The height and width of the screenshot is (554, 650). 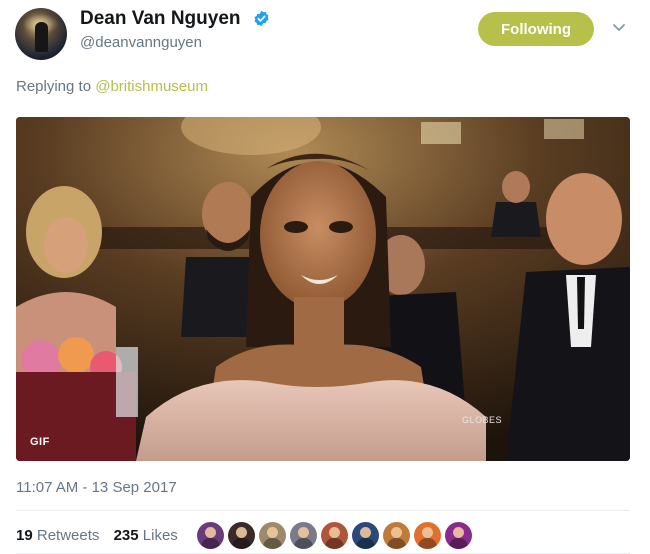 What do you see at coordinates (102, 535) in the screenshot?
I see `tweet-stats: 19 Retweets 235 Likes` at bounding box center [102, 535].